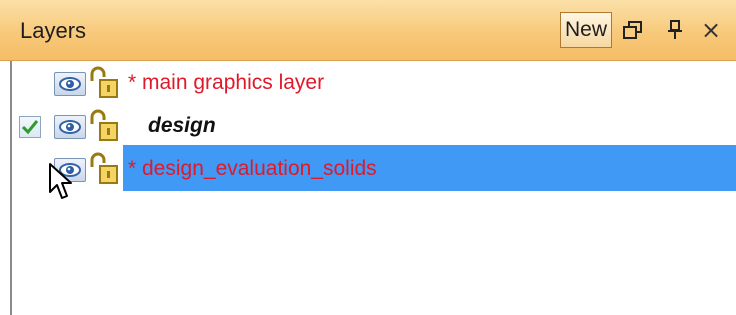 Image resolution: width=736 pixels, height=315 pixels. Describe the element at coordinates (252, 168) in the screenshot. I see `layer-name: * design_evaluation_solids` at that location.